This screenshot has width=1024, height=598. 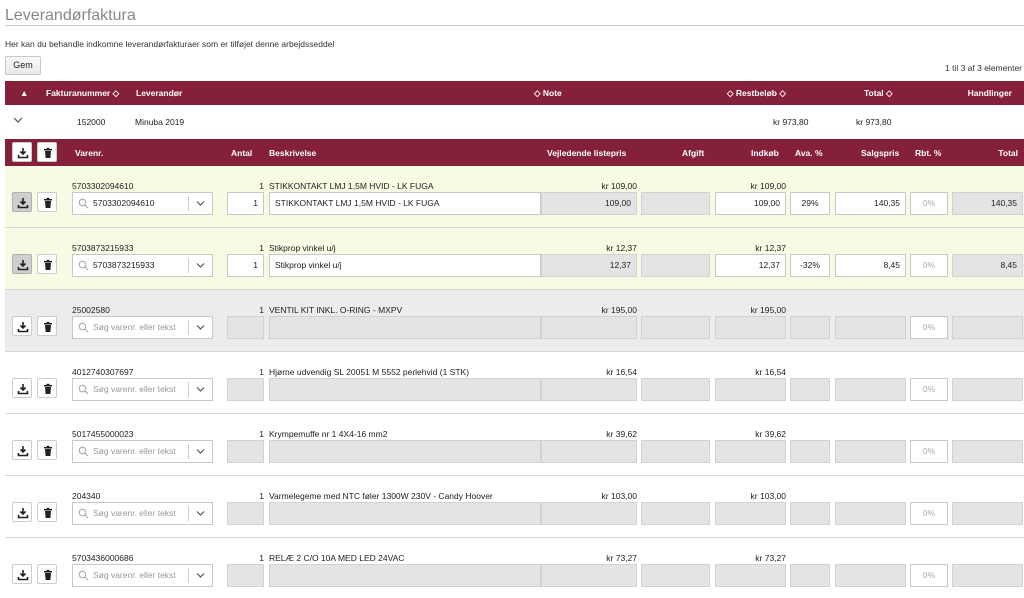 I want to click on list-price-field, so click(x=589, y=327).